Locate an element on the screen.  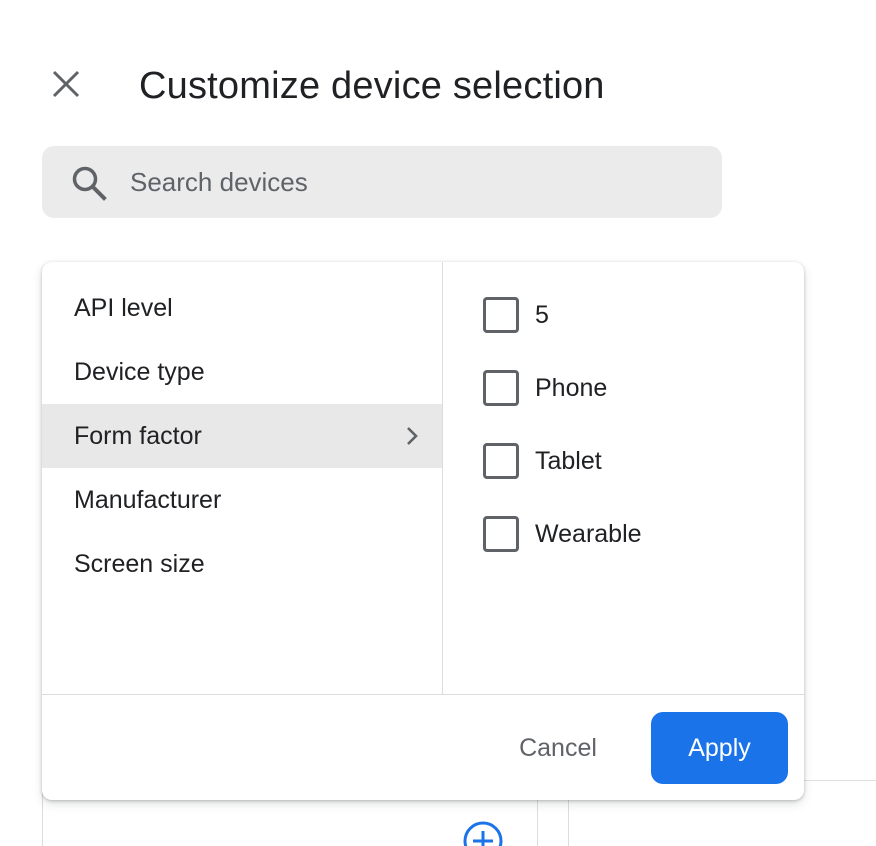
filter-option-wearable: Wearable is located at coordinates (562, 552).